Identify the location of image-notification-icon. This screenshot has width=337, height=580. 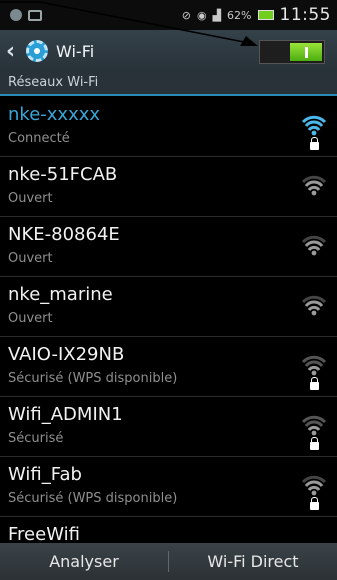
(35, 15).